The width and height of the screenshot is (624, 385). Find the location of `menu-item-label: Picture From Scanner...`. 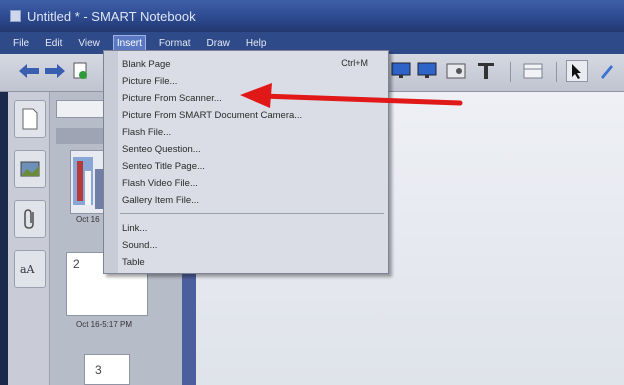

menu-item-label: Picture From Scanner... is located at coordinates (172, 98).